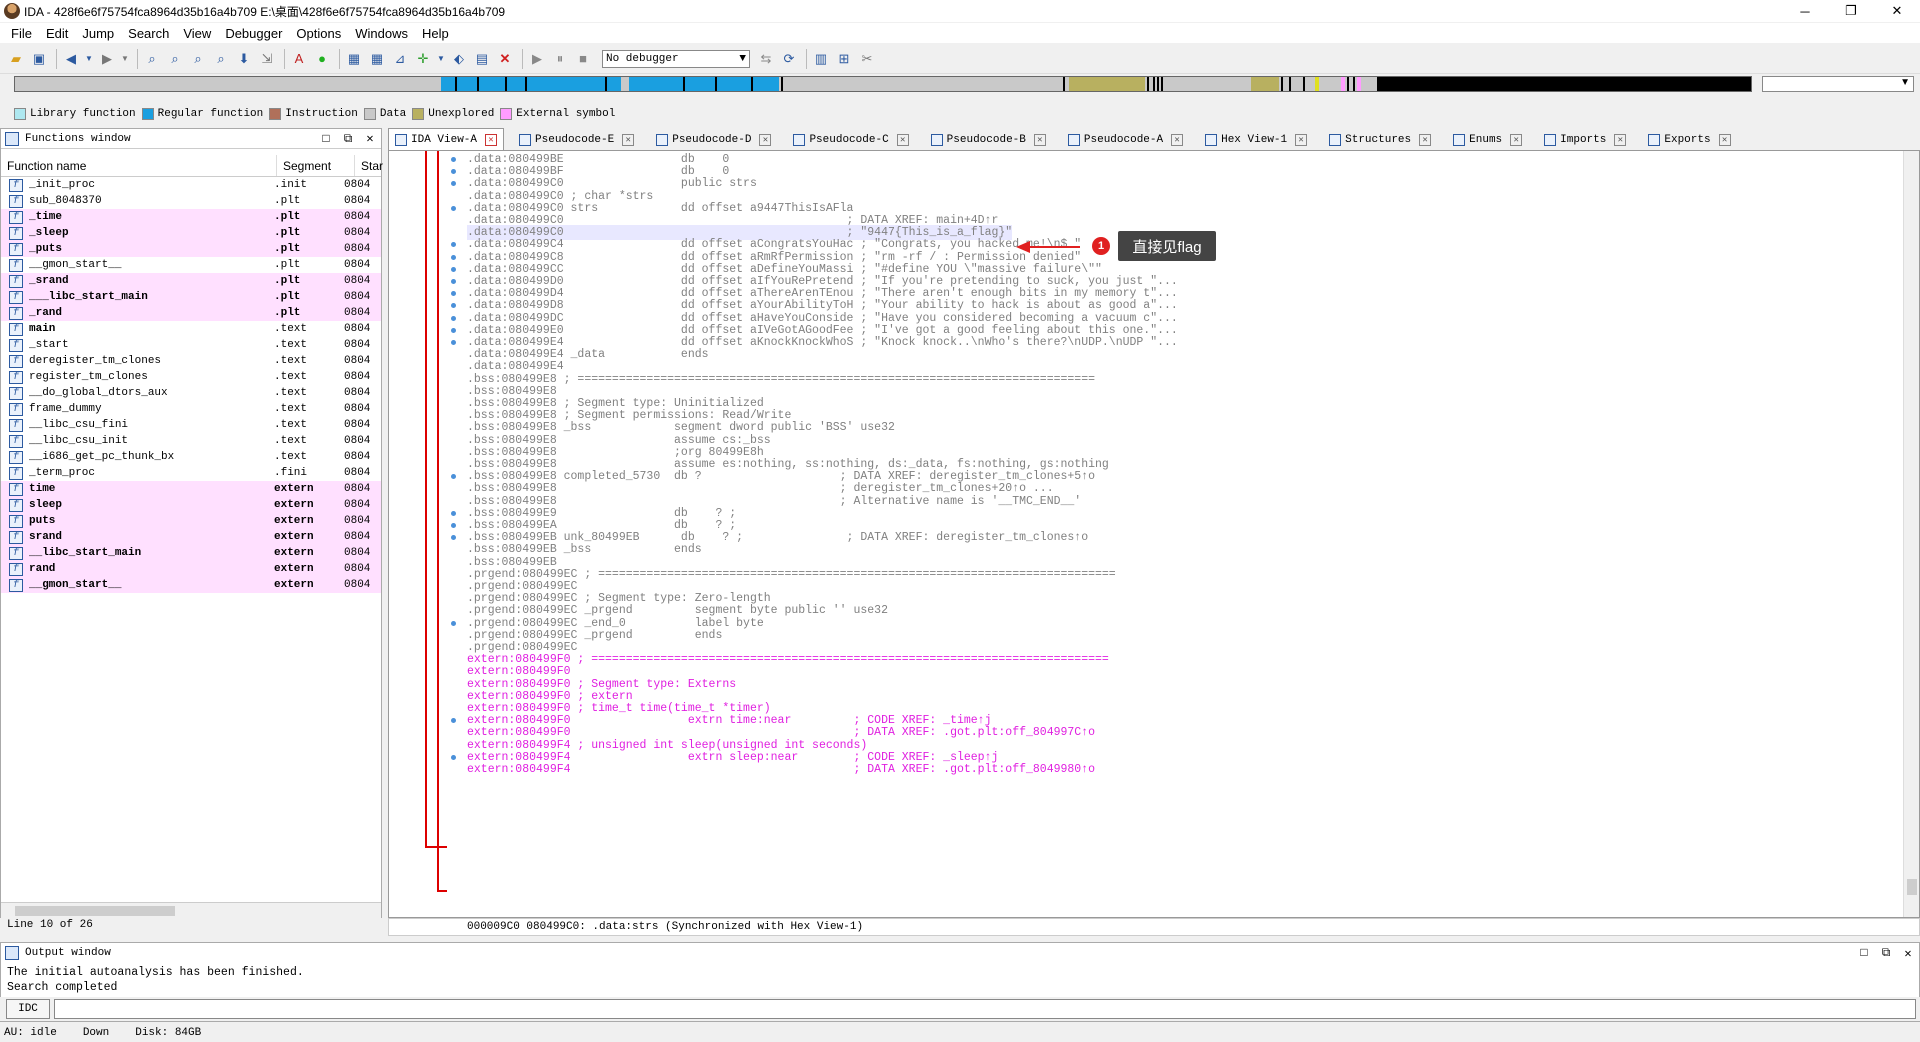 The image size is (1920, 1042). What do you see at coordinates (1908, 953) in the screenshot?
I see `output-close-icon: ✕` at bounding box center [1908, 953].